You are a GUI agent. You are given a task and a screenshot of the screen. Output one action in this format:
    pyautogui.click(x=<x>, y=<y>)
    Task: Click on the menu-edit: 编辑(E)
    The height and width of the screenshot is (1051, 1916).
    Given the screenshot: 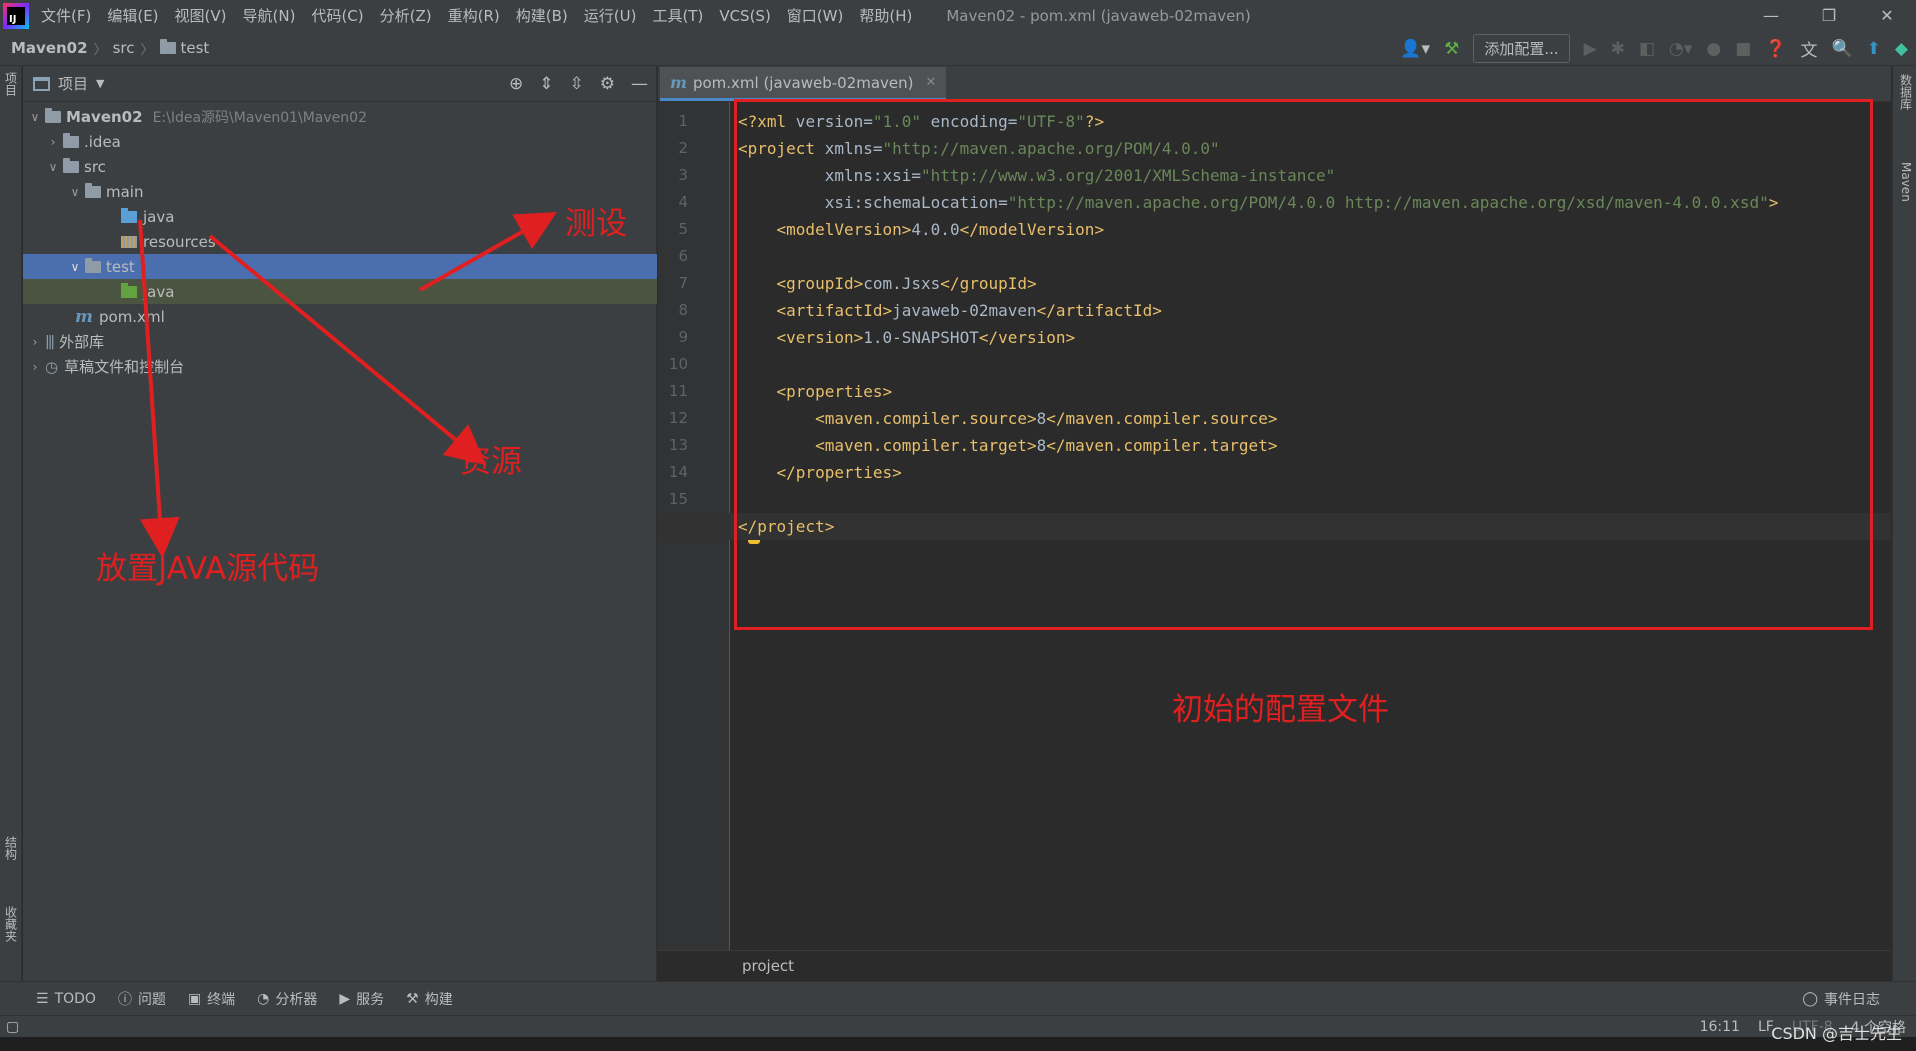 What is the action you would take?
    pyautogui.click(x=132, y=15)
    